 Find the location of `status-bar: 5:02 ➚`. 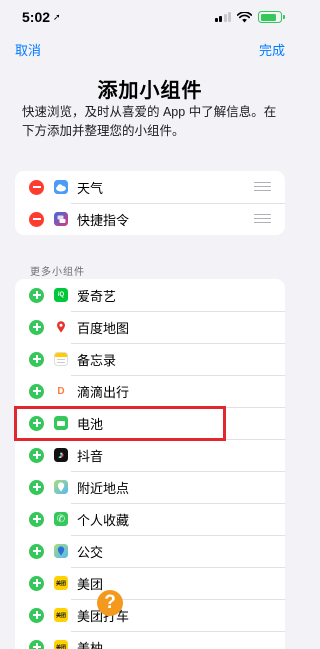

status-bar: 5:02 ➚ is located at coordinates (150, 17).